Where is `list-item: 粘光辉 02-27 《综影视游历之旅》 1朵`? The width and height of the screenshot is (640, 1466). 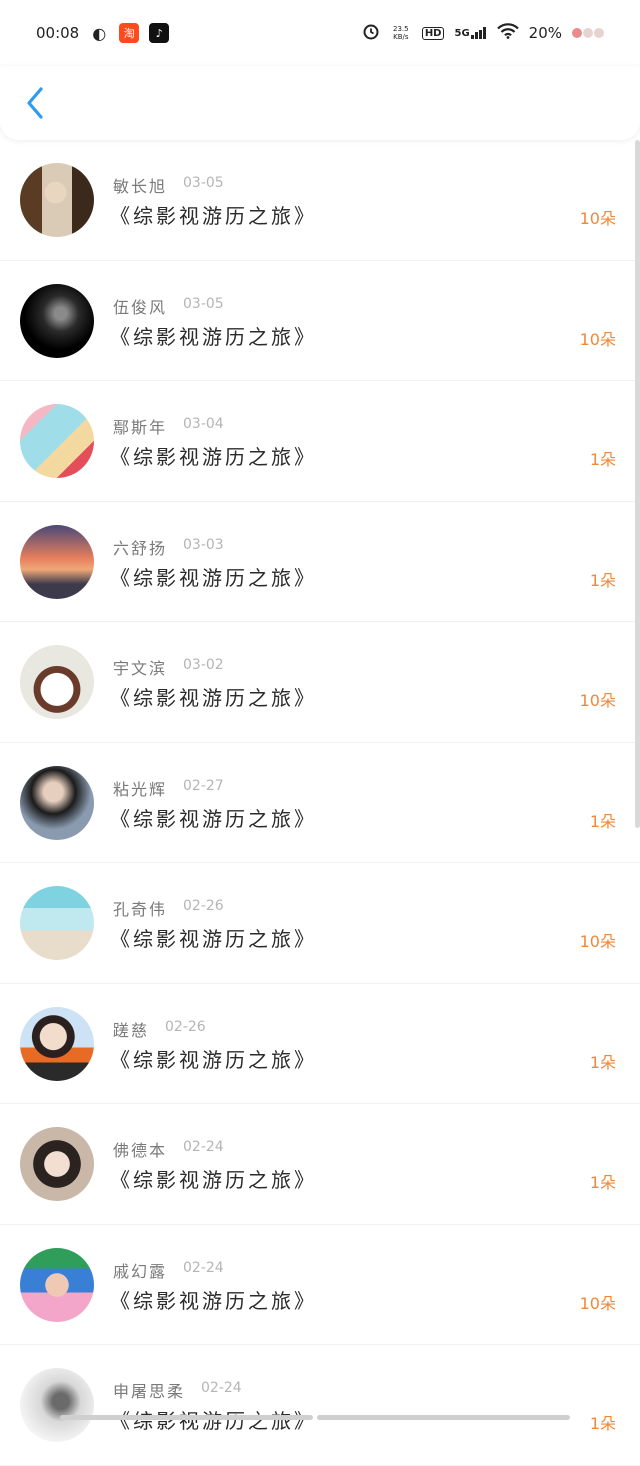
list-item: 粘光辉 02-27 《综影视游历之旅》 1朵 is located at coordinates (320, 803).